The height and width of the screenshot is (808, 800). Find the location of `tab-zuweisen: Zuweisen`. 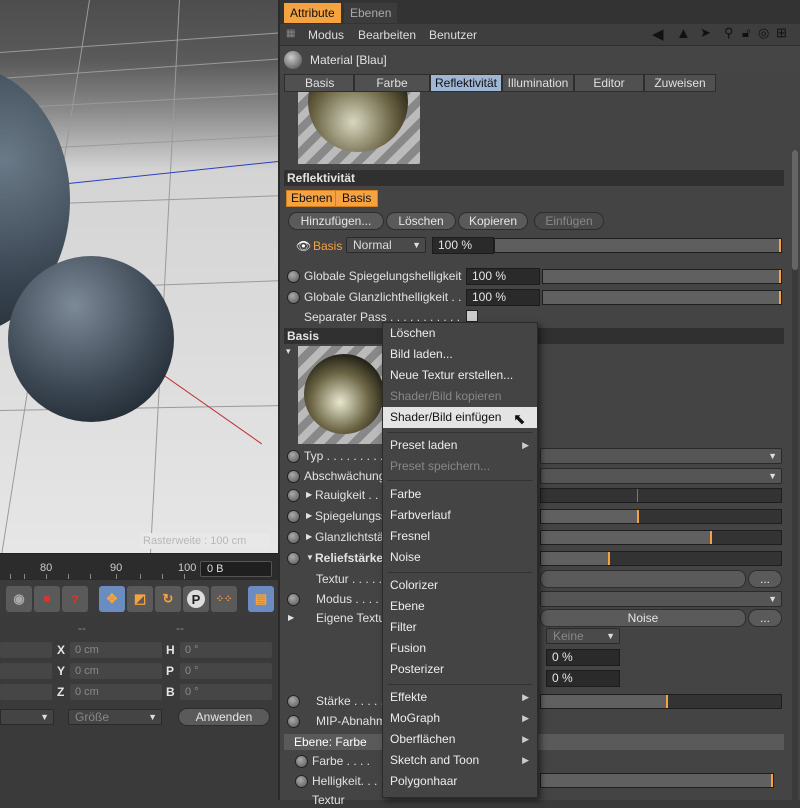

tab-zuweisen: Zuweisen is located at coordinates (680, 83).